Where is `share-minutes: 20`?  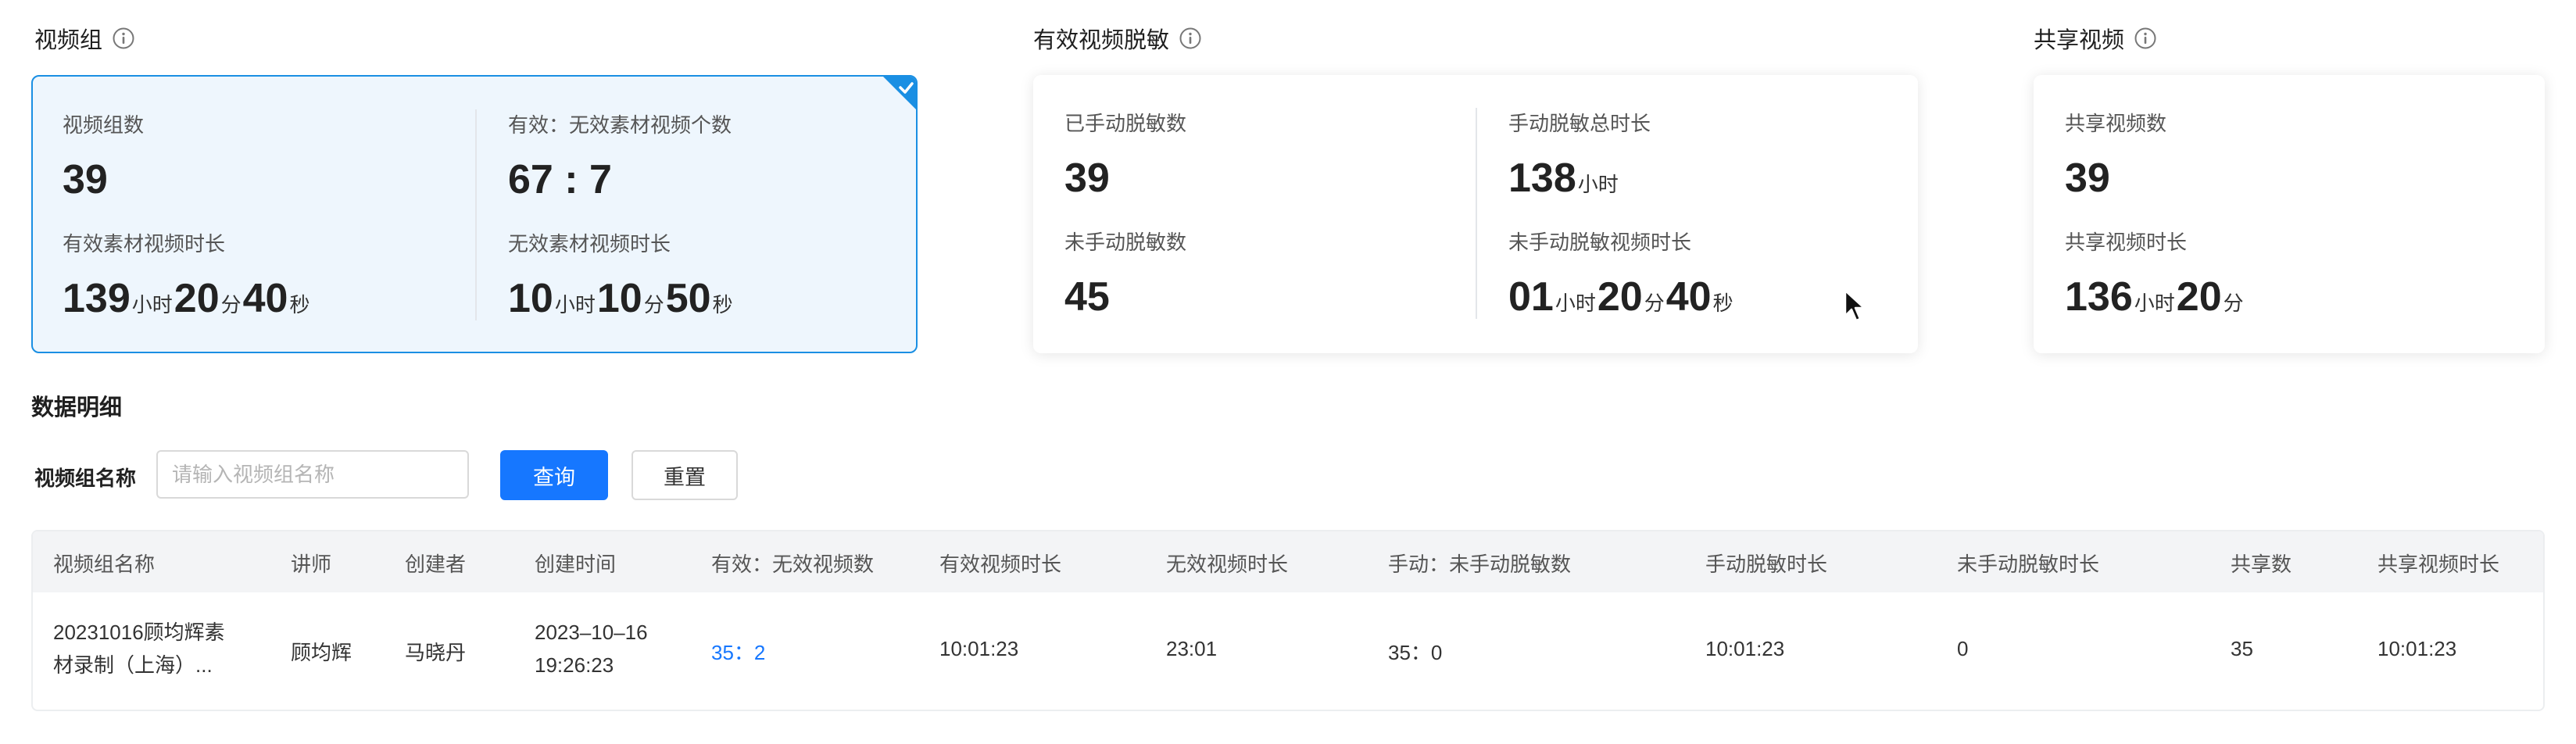 share-minutes: 20 is located at coordinates (2199, 297).